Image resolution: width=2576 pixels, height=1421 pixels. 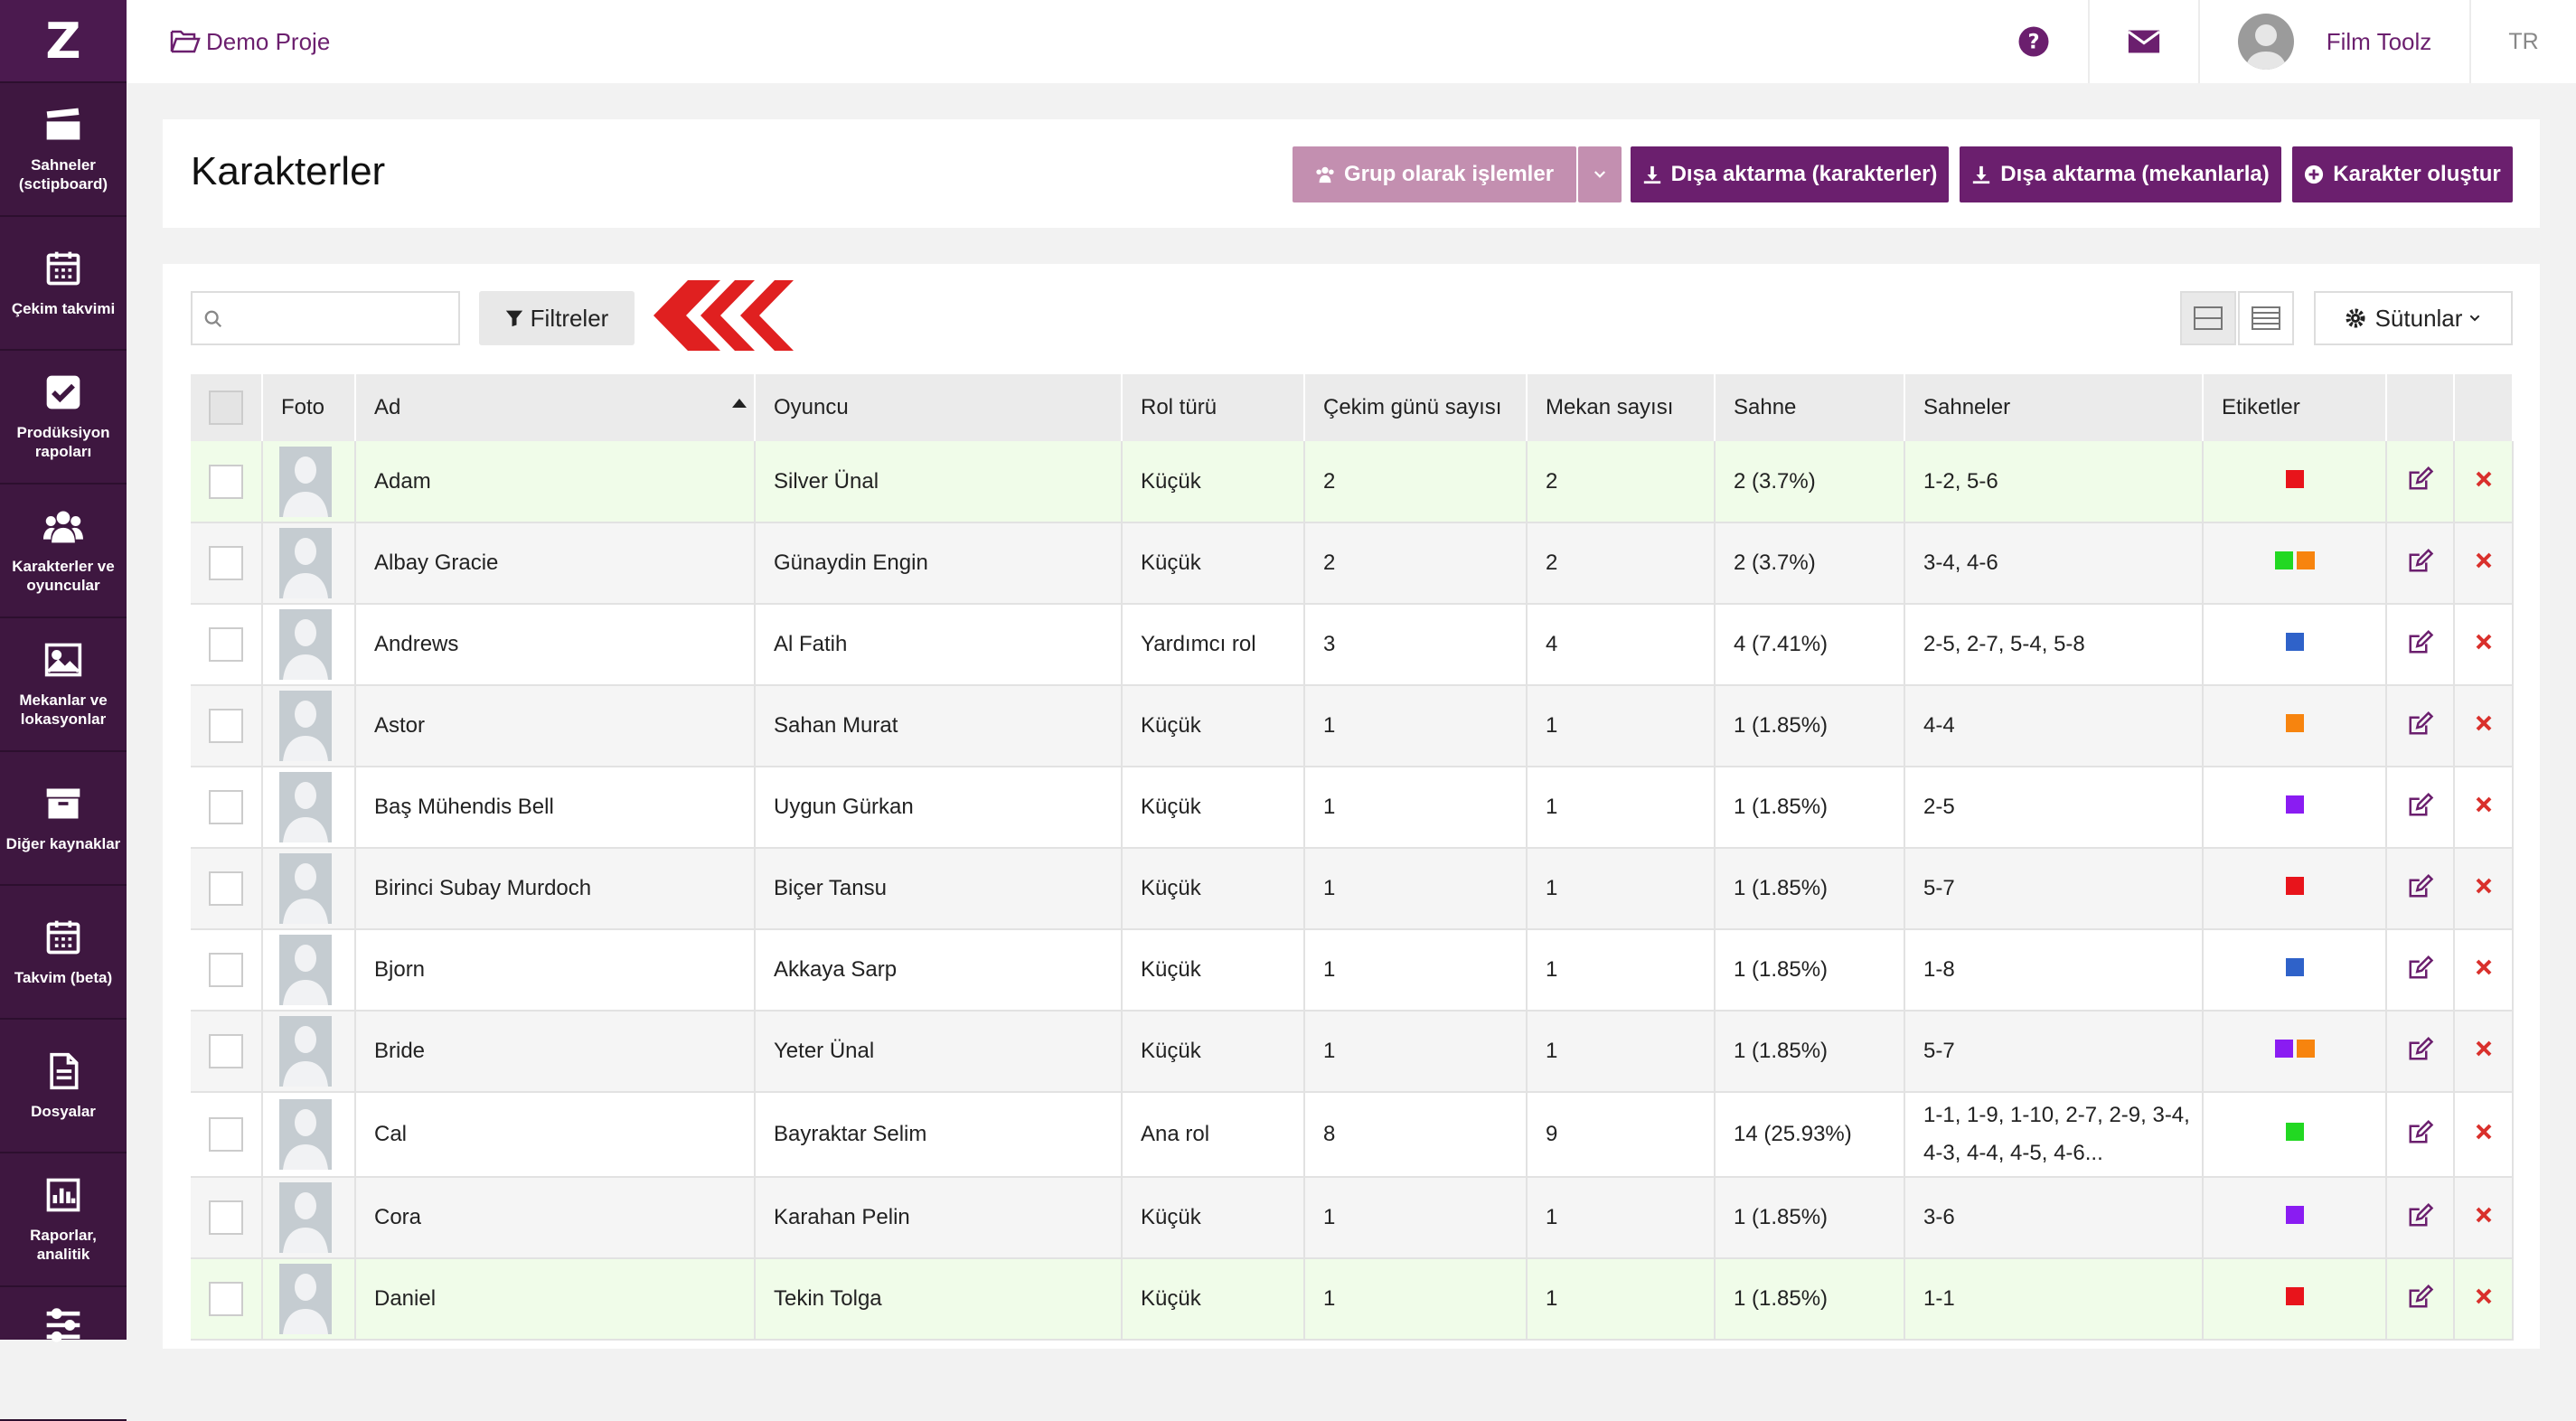 What do you see at coordinates (2295, 407) in the screenshot?
I see `column-header-tags: Etiketler` at bounding box center [2295, 407].